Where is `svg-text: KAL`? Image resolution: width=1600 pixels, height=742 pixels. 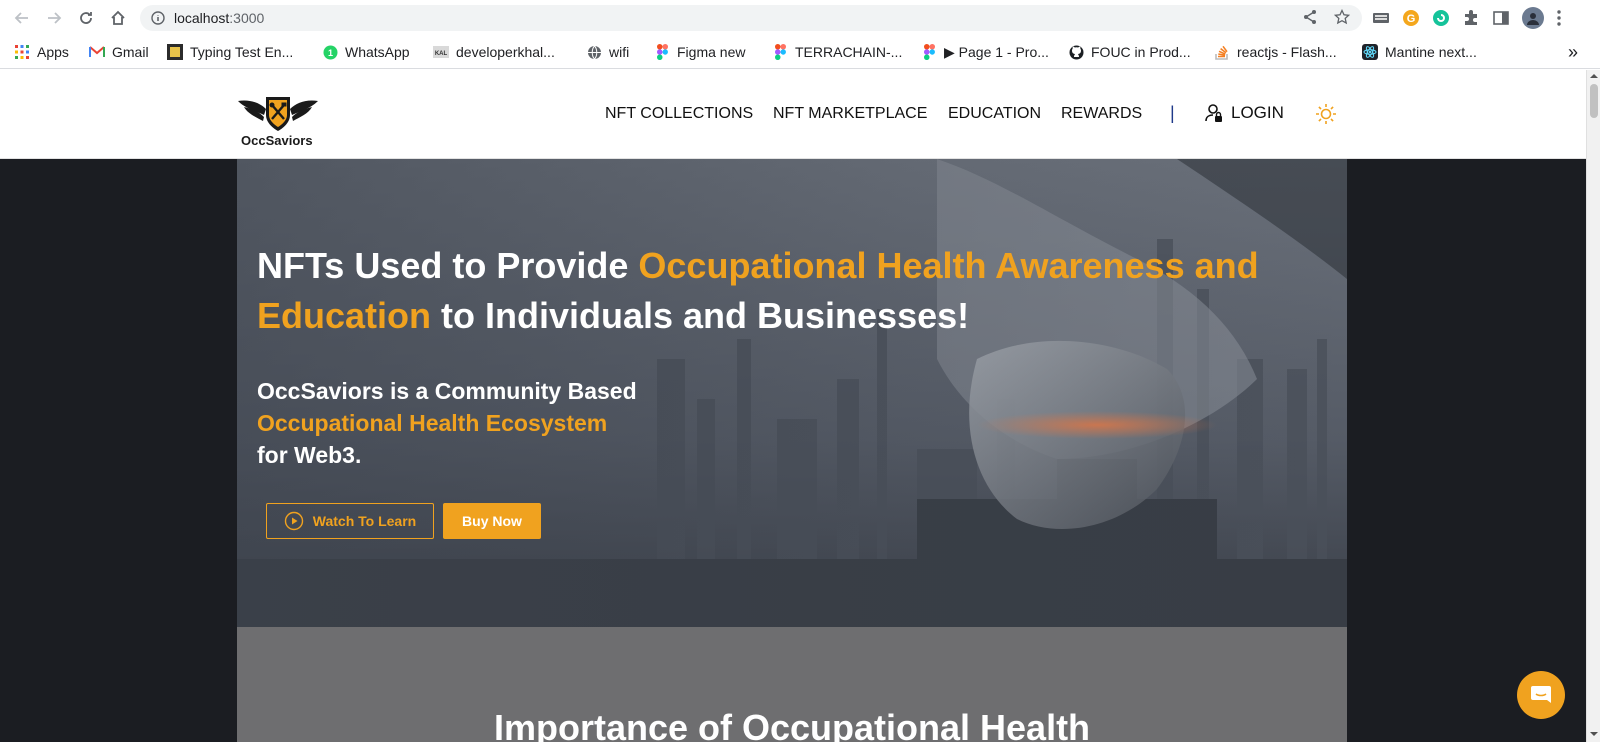
svg-text: KAL is located at coordinates (441, 54).